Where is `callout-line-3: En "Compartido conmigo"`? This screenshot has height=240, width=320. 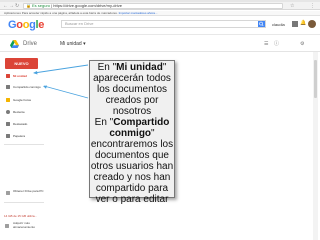 callout-line-3: En "Compartido conmigo" is located at coordinates (132, 128).